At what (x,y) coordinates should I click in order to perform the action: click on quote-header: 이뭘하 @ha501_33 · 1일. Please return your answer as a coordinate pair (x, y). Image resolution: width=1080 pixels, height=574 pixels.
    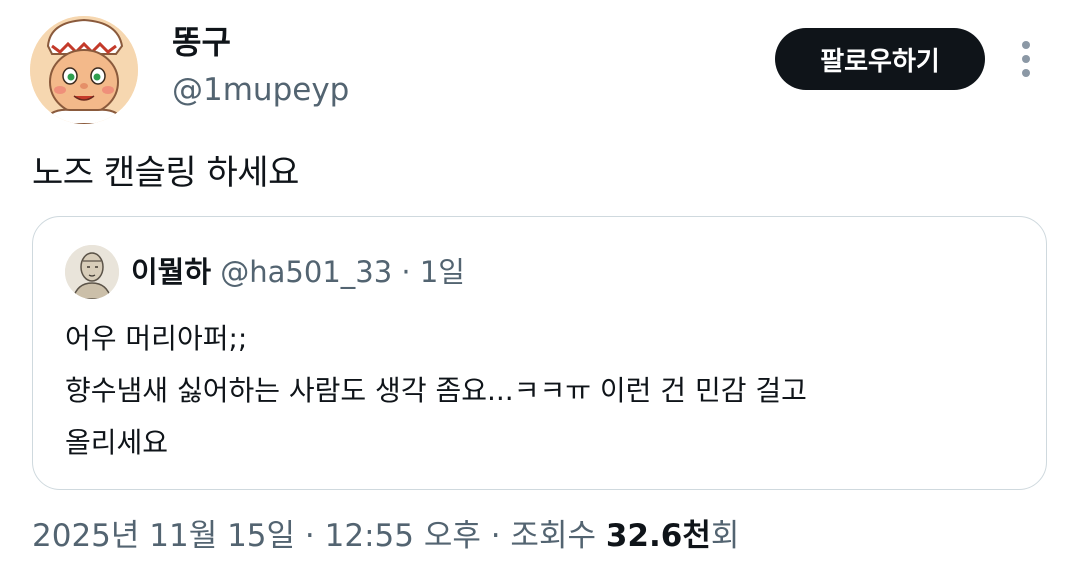
    Looking at the image, I should click on (298, 272).